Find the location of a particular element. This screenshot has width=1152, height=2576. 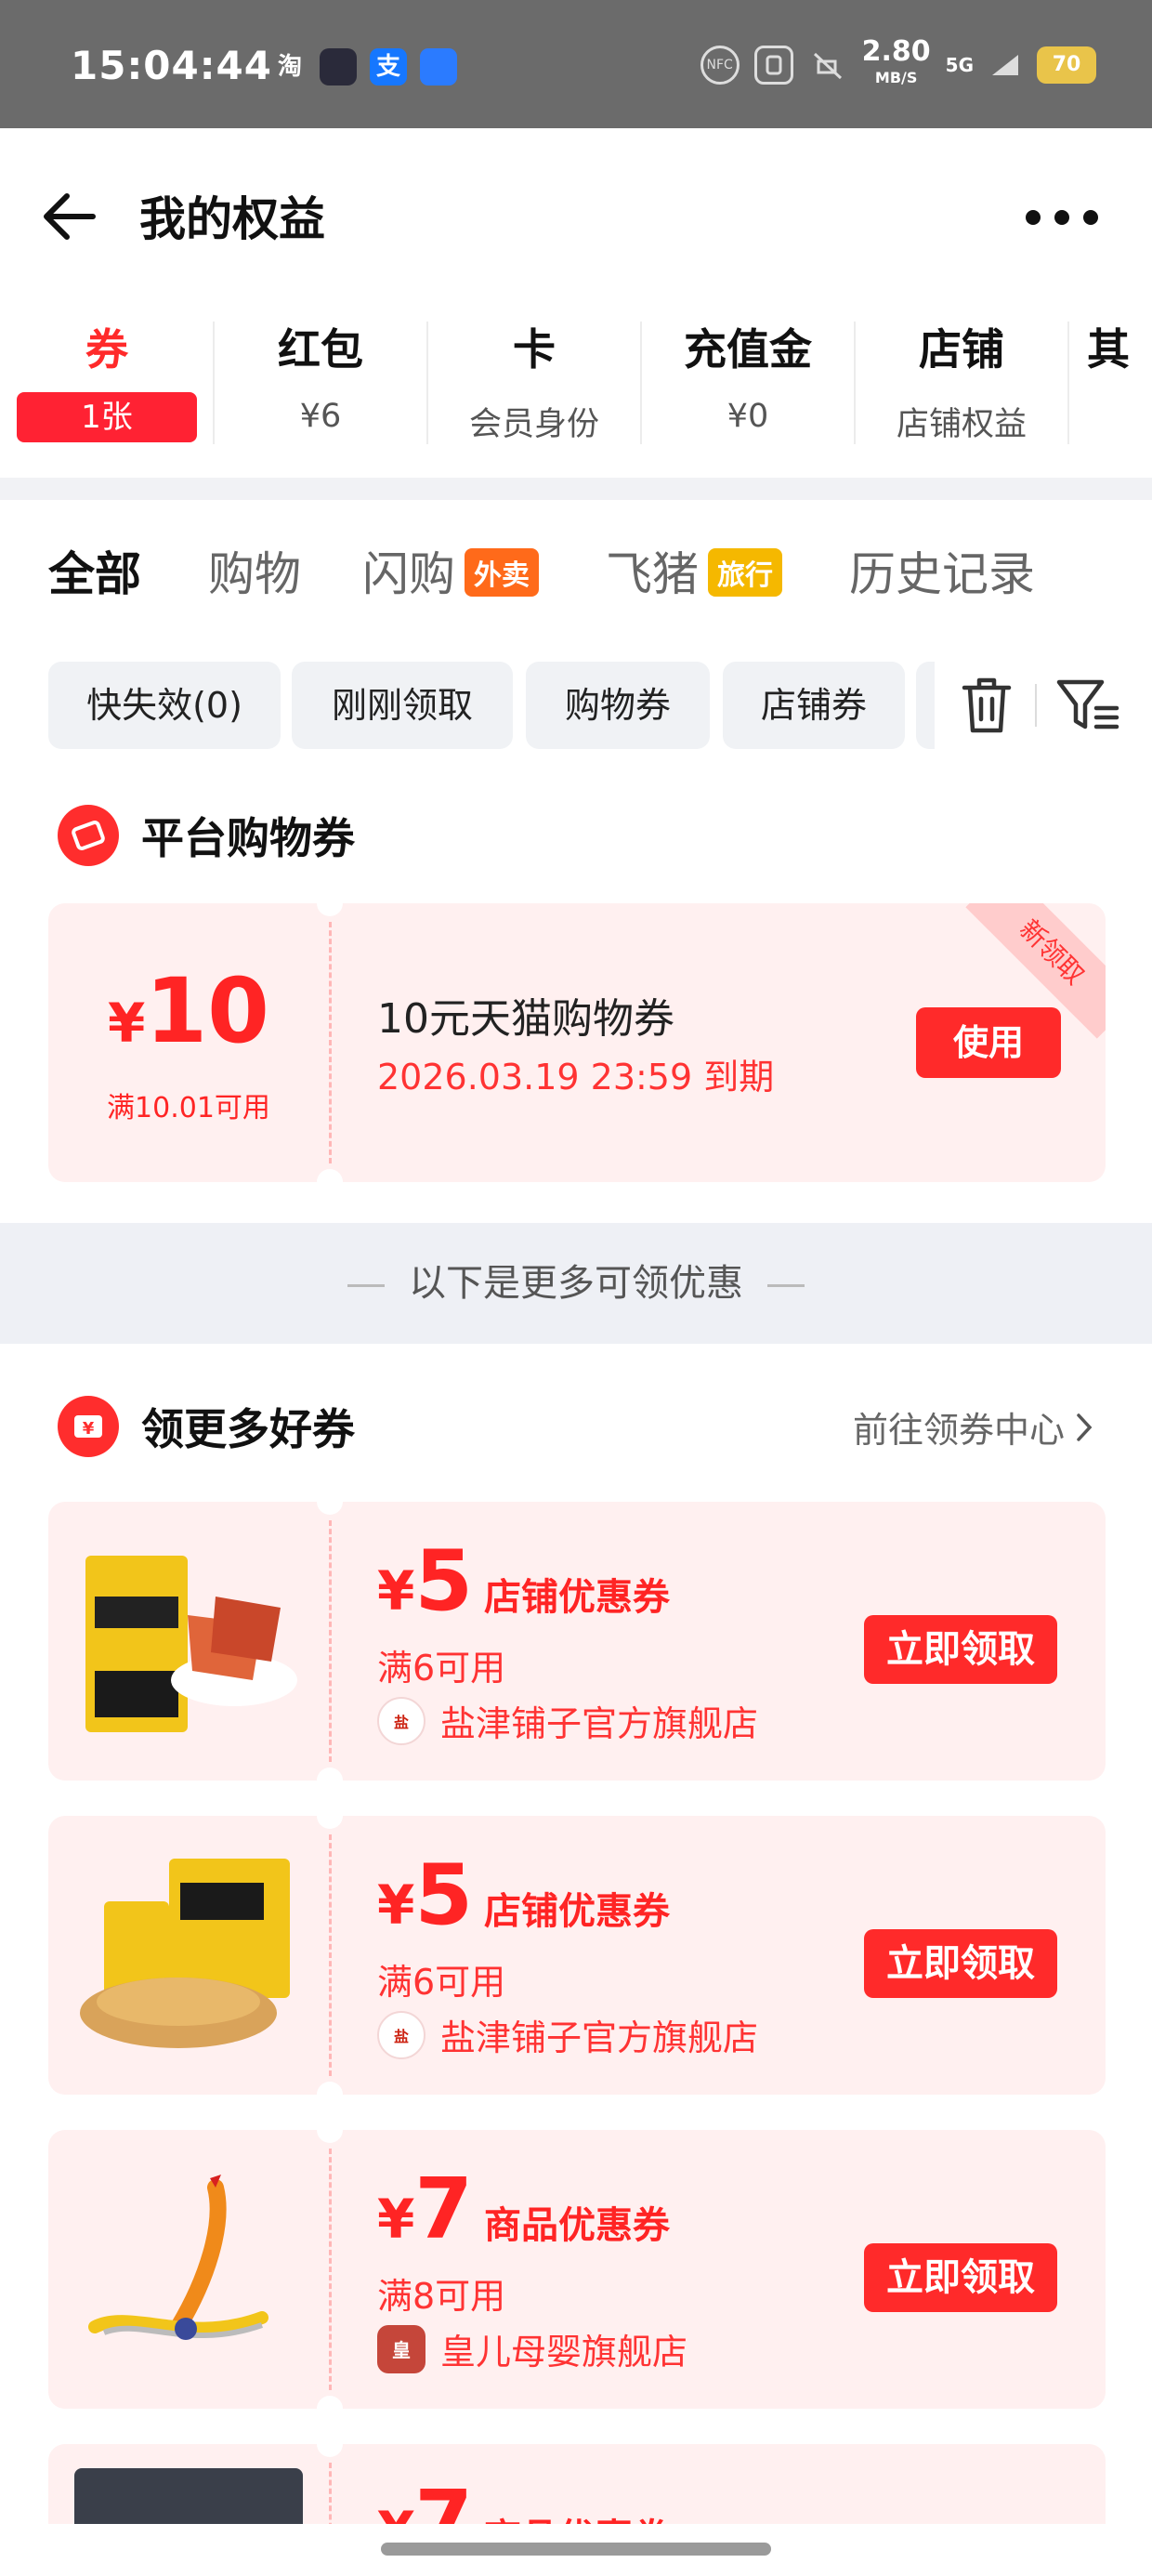

category-sub: ¥0 is located at coordinates (748, 416).